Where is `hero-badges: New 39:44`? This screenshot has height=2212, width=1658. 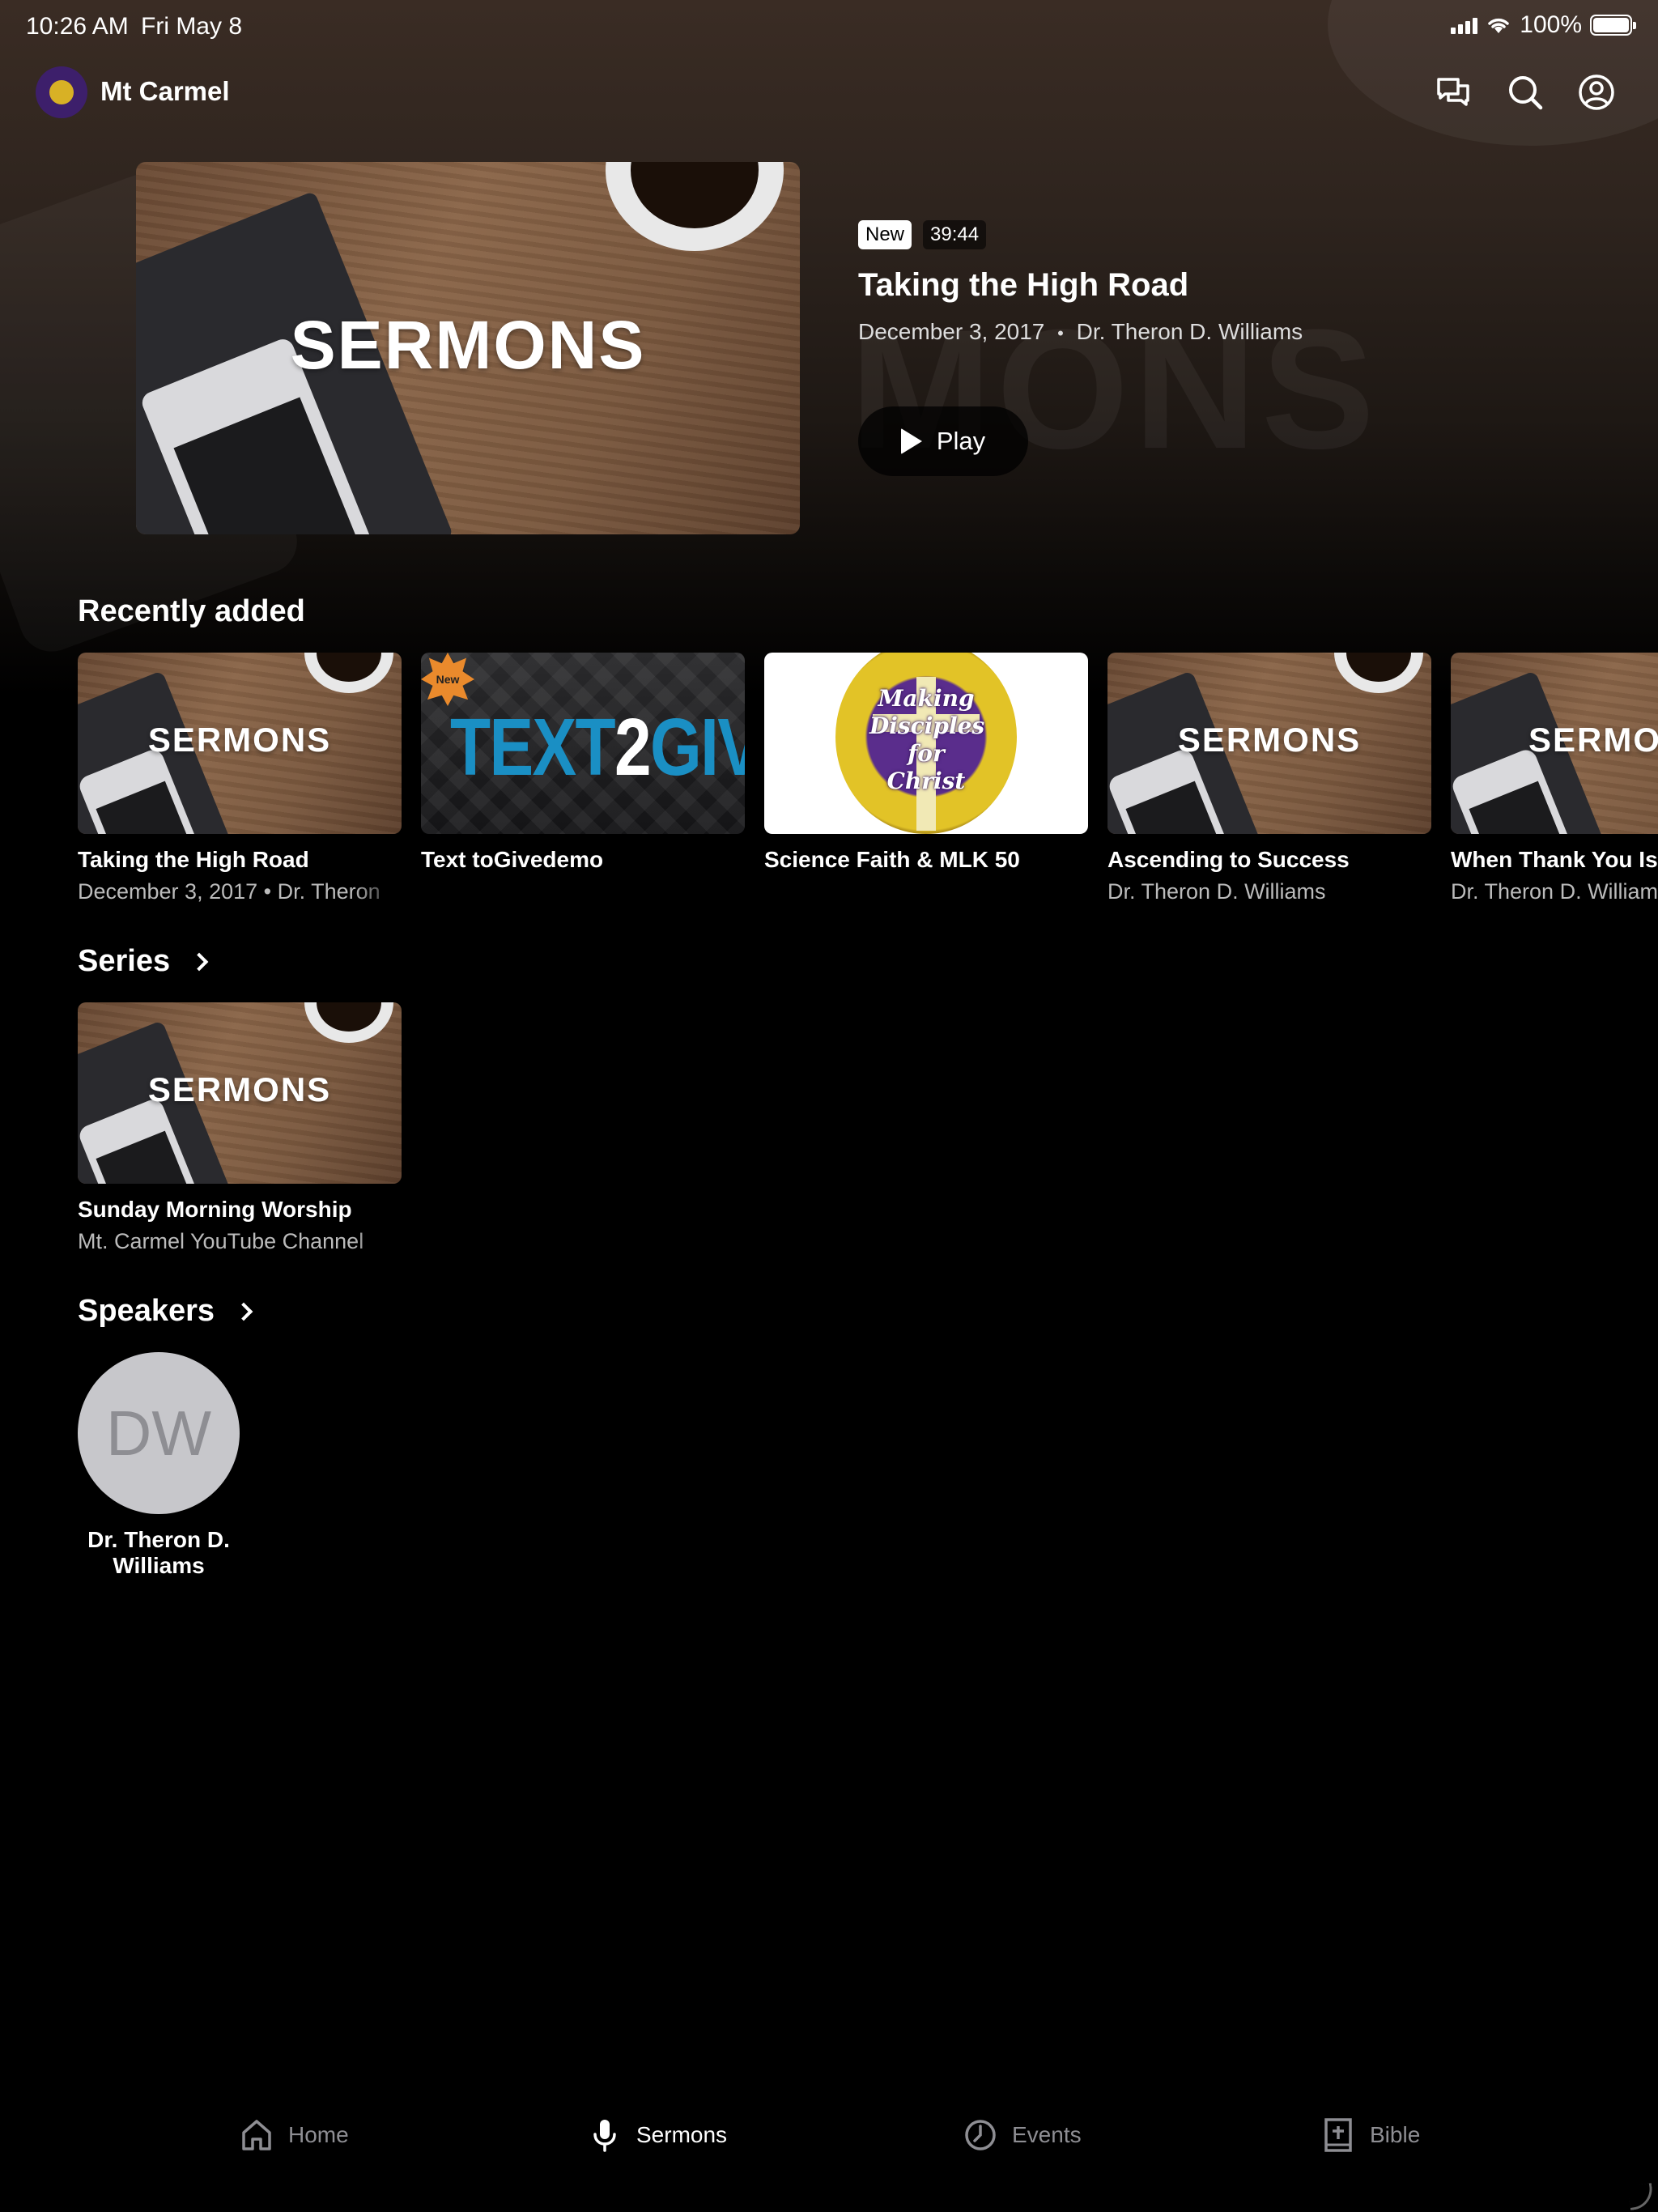 hero-badges: New 39:44 is located at coordinates (922, 234).